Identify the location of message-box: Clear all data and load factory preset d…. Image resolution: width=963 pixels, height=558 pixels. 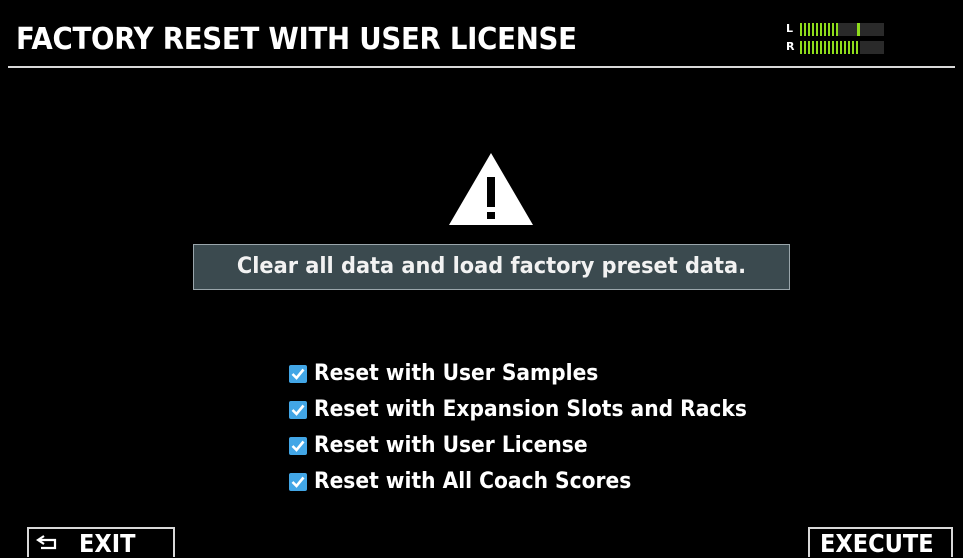
(491, 267).